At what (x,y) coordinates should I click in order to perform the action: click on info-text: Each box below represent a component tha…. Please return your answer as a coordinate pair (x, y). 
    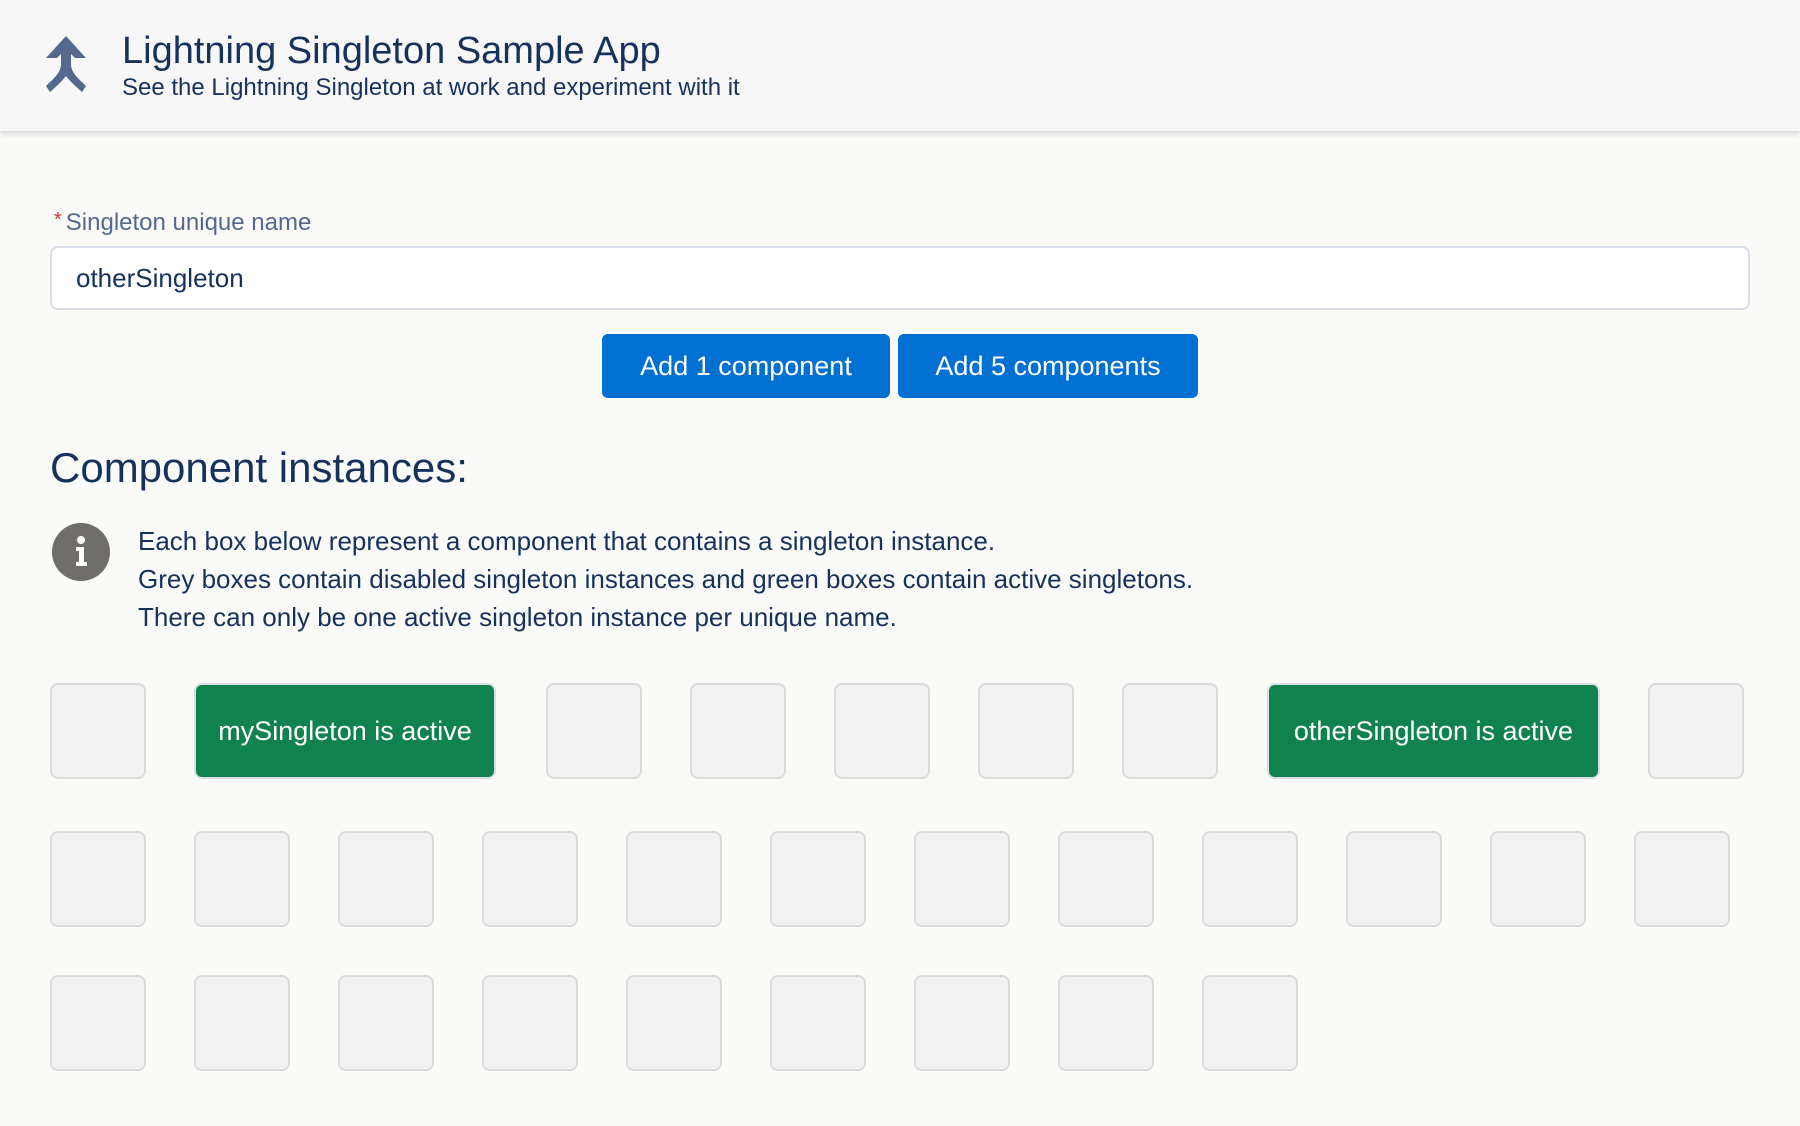
    Looking at the image, I should click on (665, 579).